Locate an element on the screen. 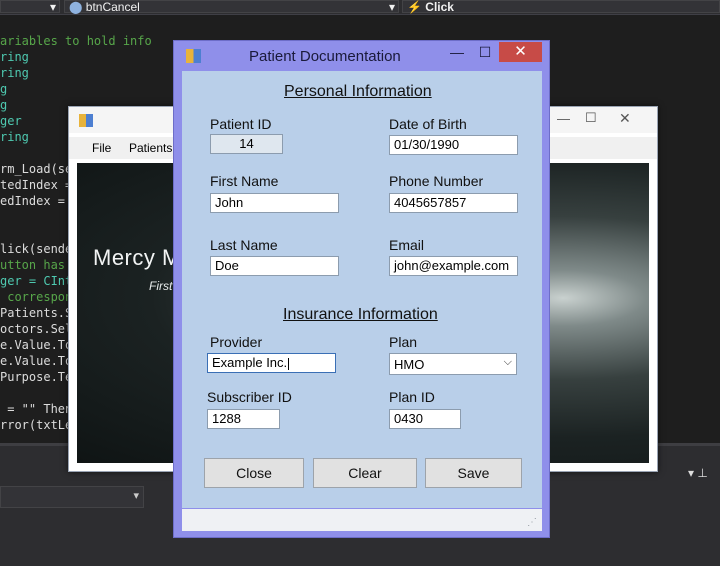 Image resolution: width=720 pixels, height=566 pixels. last-name-field: Doe is located at coordinates (274, 266).